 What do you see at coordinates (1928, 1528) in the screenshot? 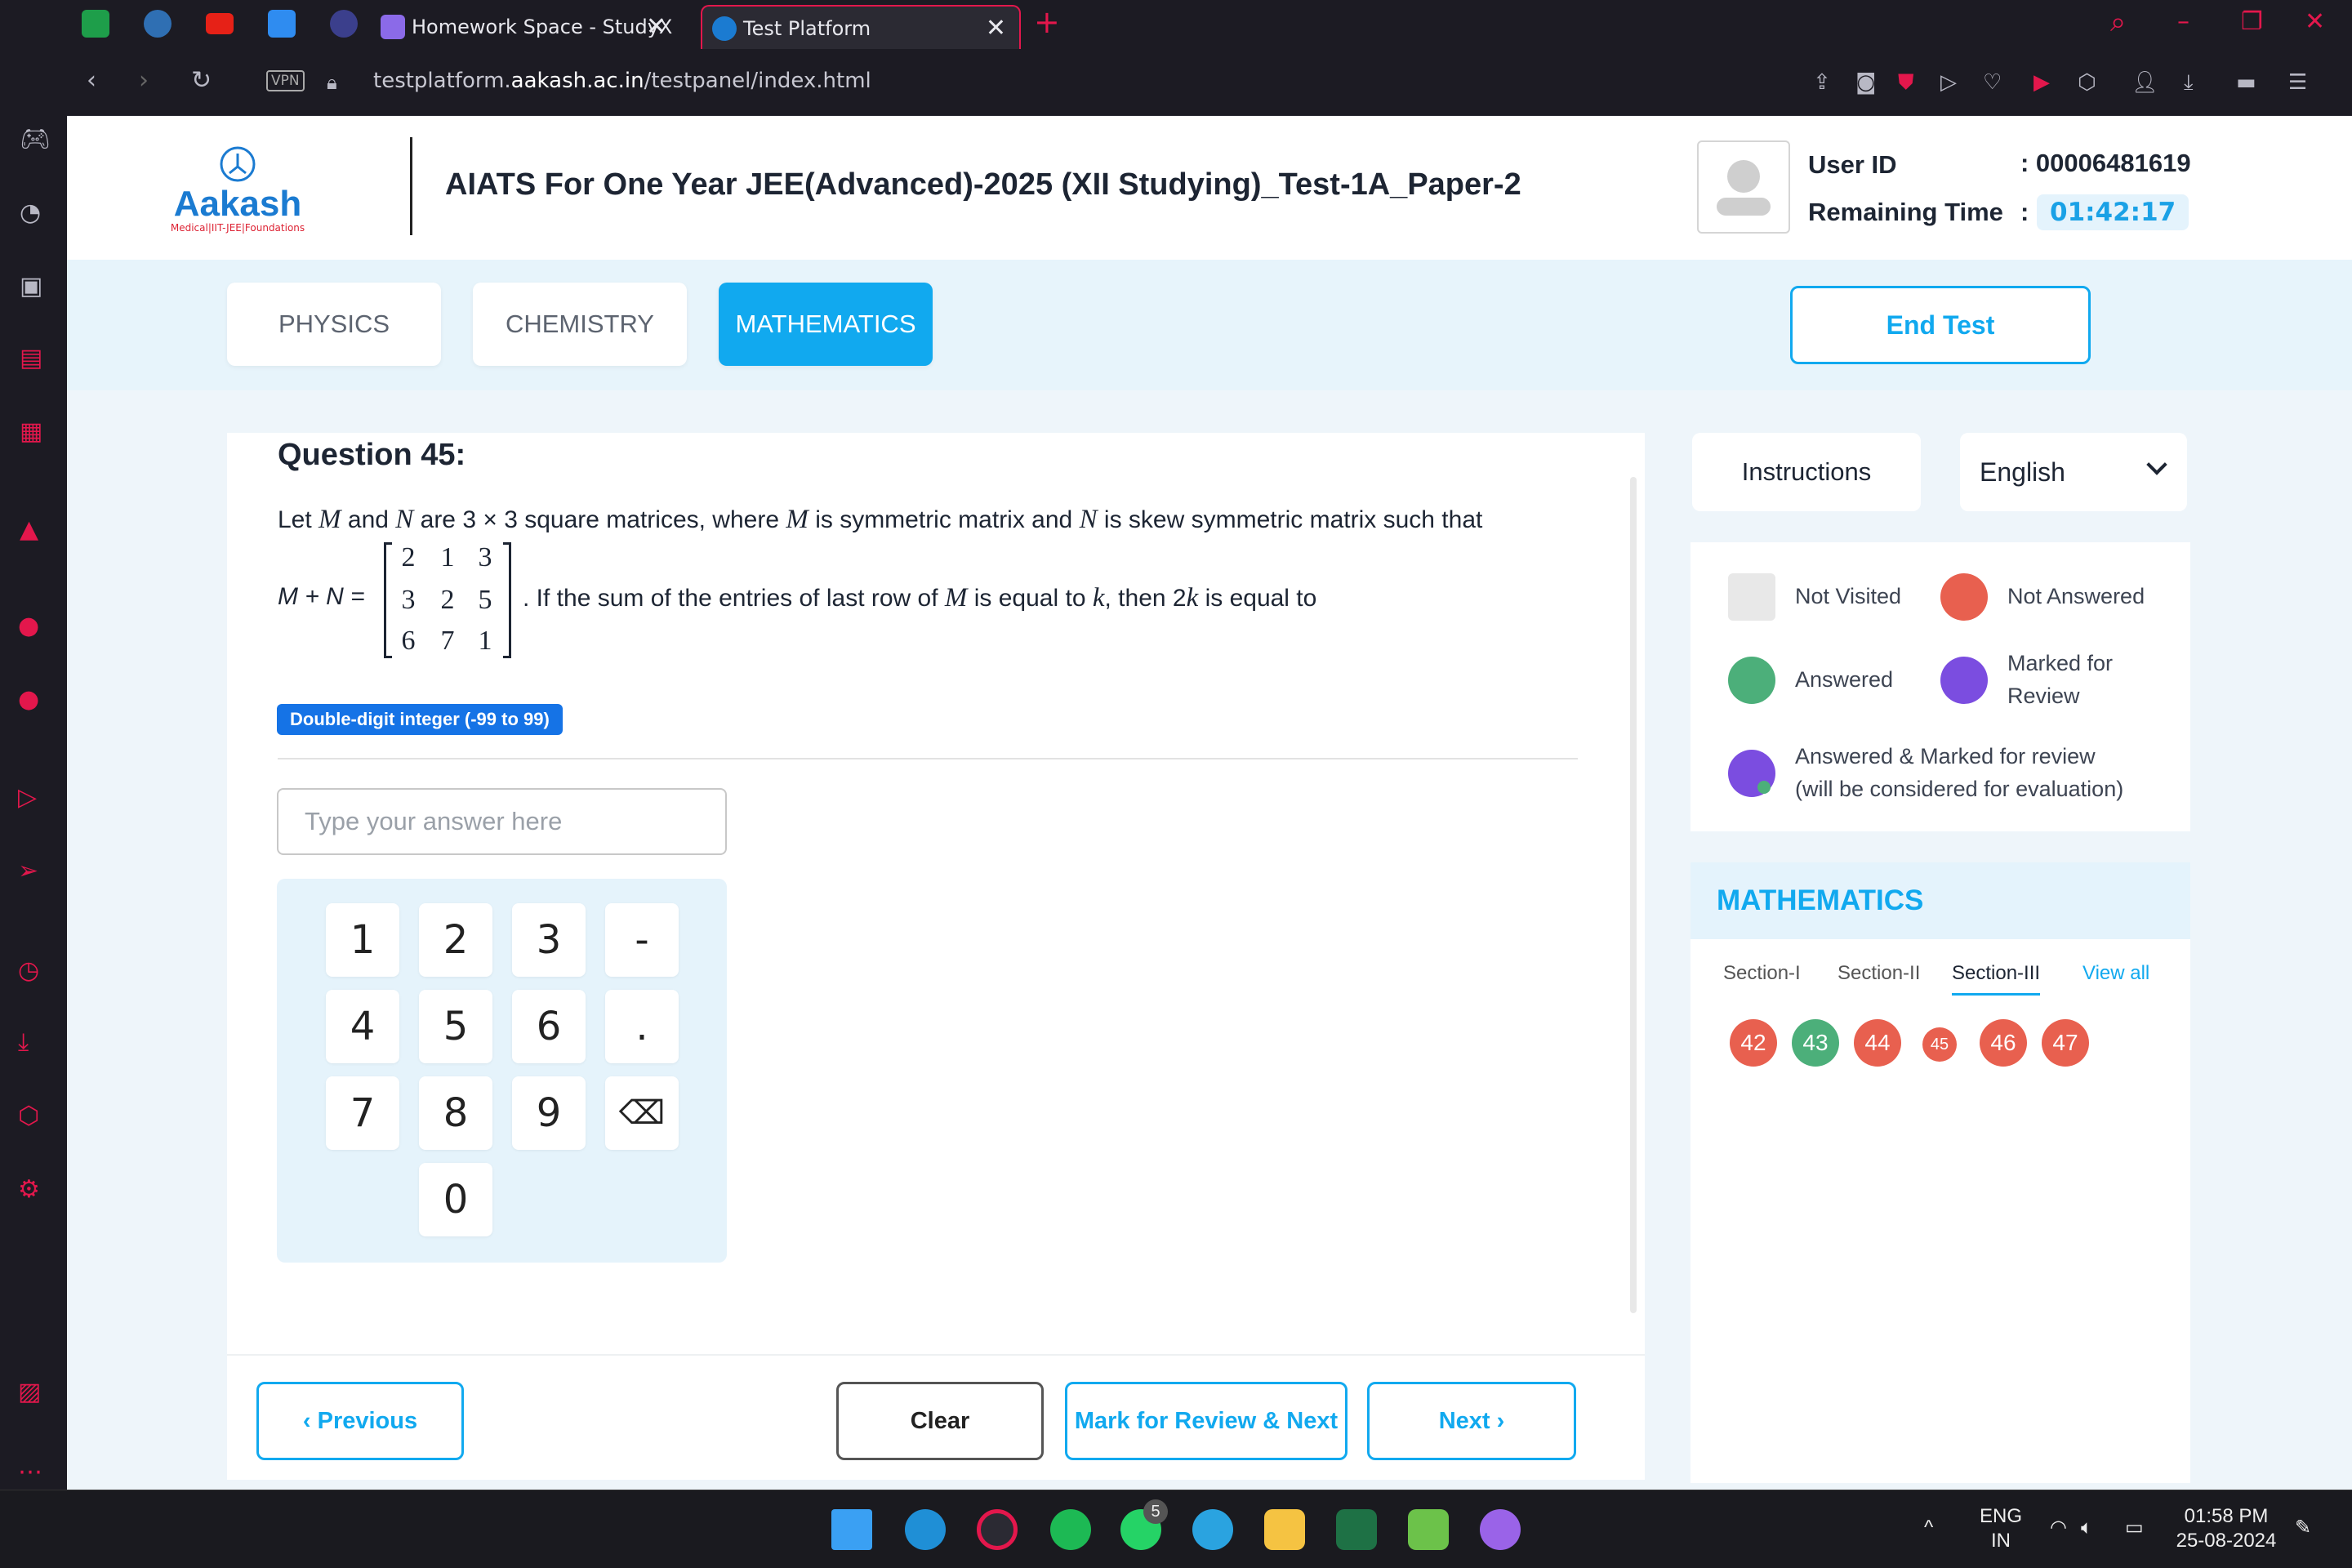
I see `chevron-up-icon: ^` at bounding box center [1928, 1528].